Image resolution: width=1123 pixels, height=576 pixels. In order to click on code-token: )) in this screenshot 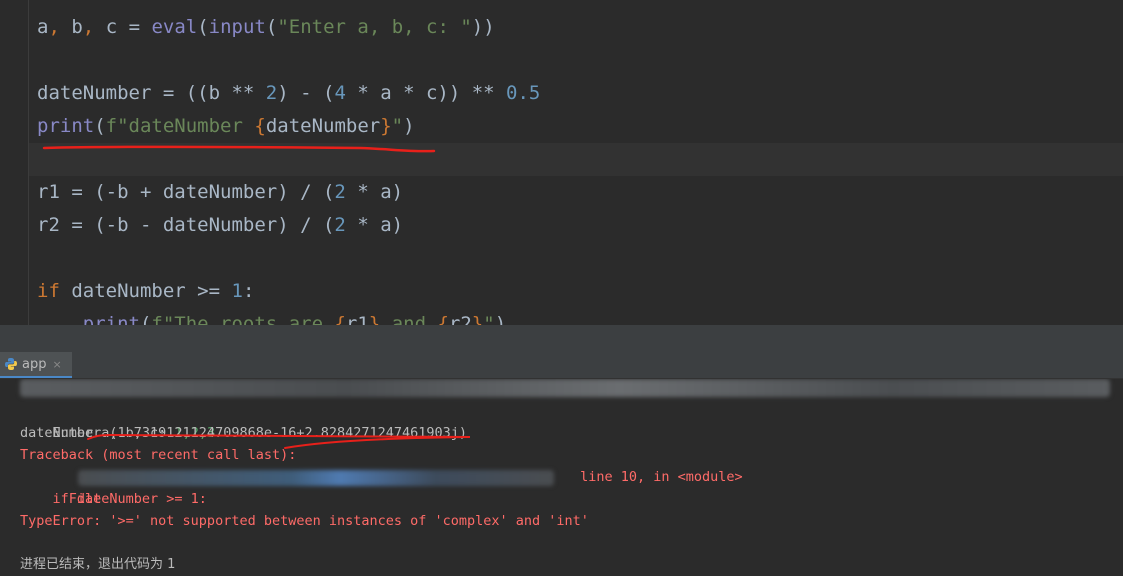, I will do `click(483, 27)`.